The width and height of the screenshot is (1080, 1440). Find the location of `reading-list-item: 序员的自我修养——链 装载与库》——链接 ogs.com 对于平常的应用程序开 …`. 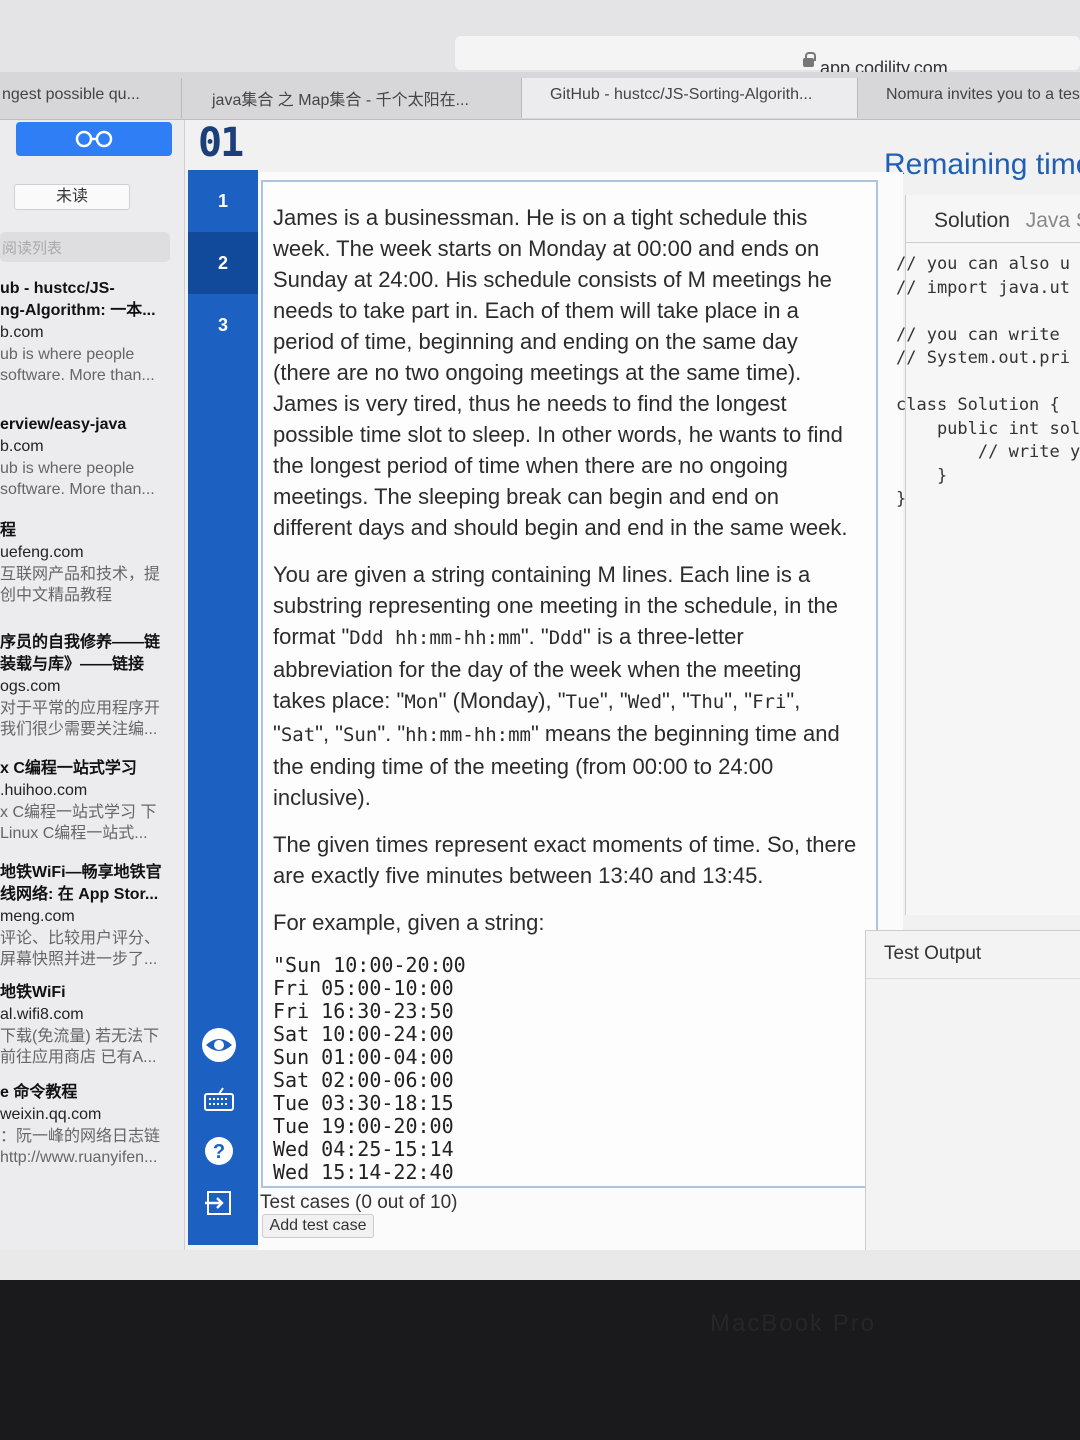

reading-list-item: 序员的自我修养——链 装载与库》——链接 ogs.com 对于平常的应用程序开 … is located at coordinates (92, 686).